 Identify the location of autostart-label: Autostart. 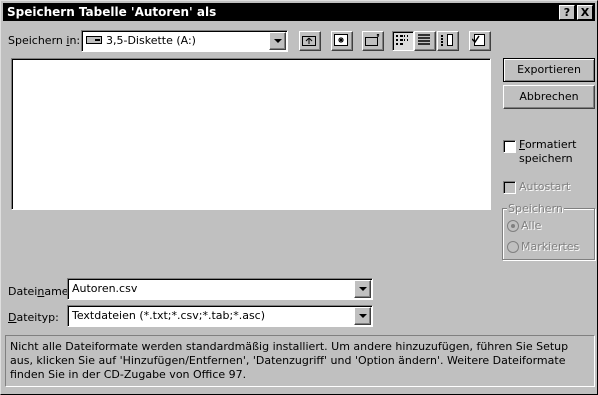
(545, 186).